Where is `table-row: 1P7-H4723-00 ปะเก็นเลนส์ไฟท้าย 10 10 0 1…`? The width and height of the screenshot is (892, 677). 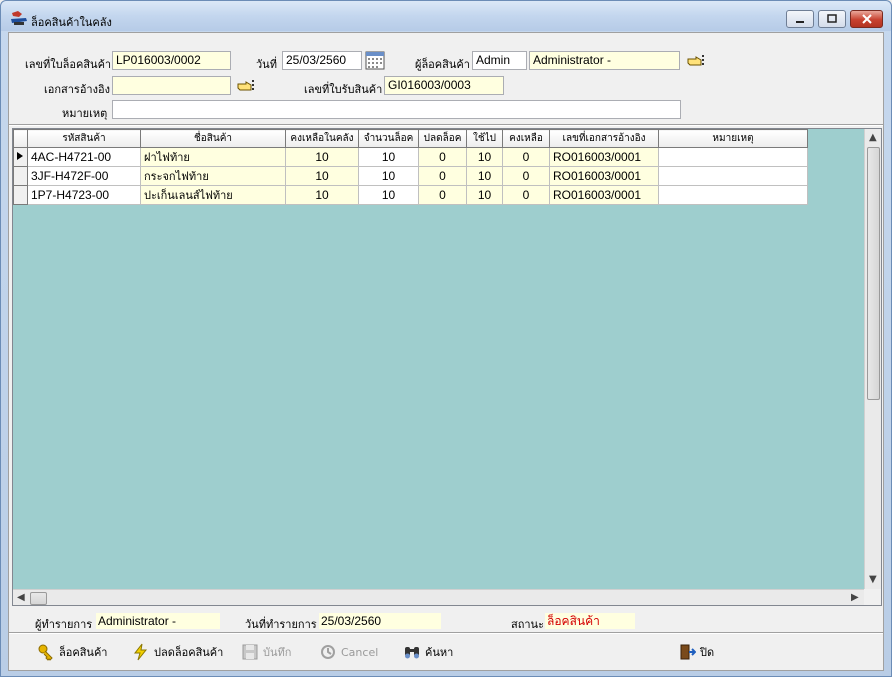
table-row: 1P7-H4723-00 ปะเก็นเลนส์ไฟท้าย 10 10 0 1… is located at coordinates (410, 195).